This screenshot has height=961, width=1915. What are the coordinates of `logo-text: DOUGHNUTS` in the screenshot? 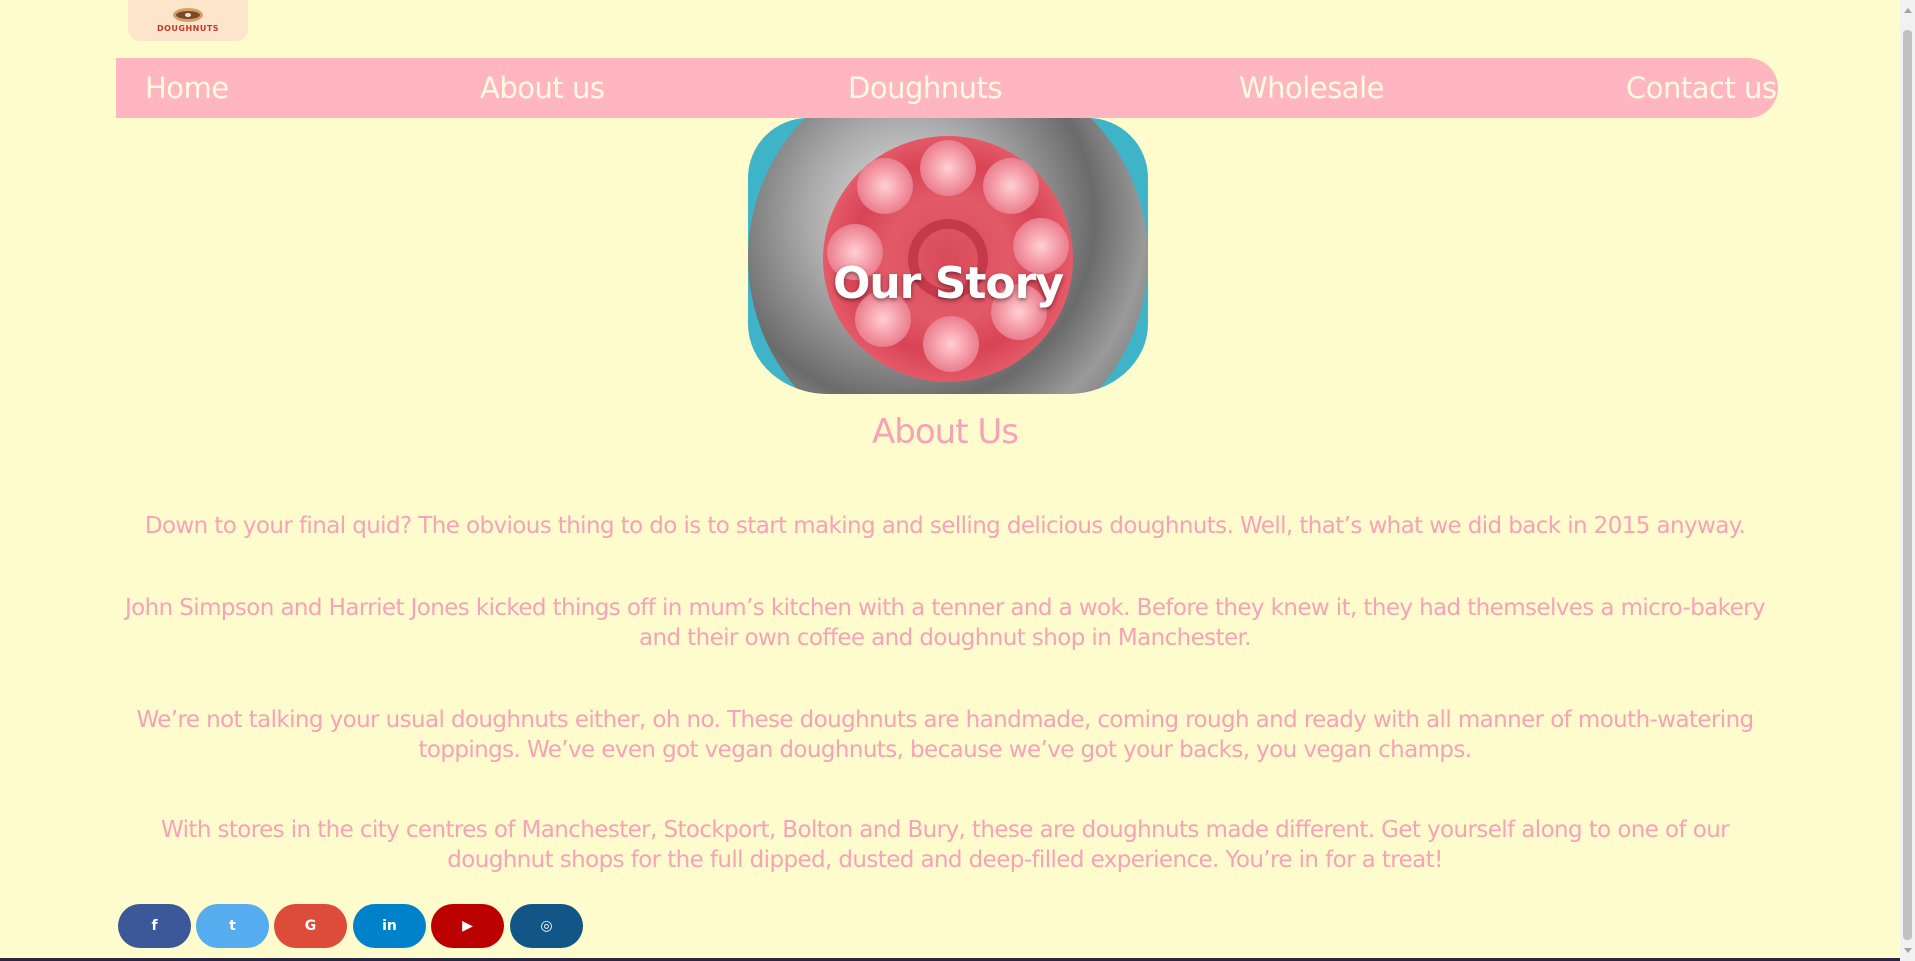 It's located at (188, 28).